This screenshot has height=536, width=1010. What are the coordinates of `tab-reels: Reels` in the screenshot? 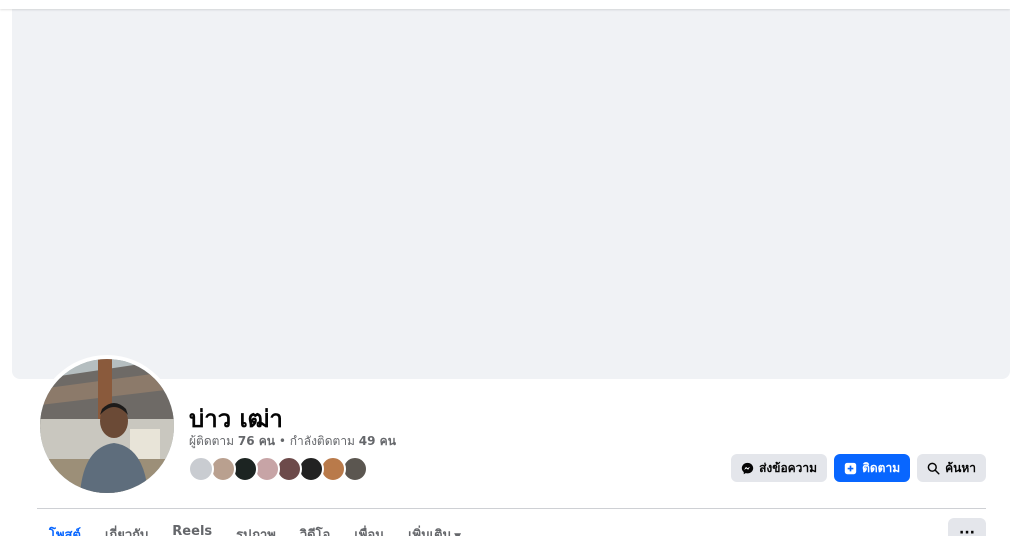 It's located at (192, 528).